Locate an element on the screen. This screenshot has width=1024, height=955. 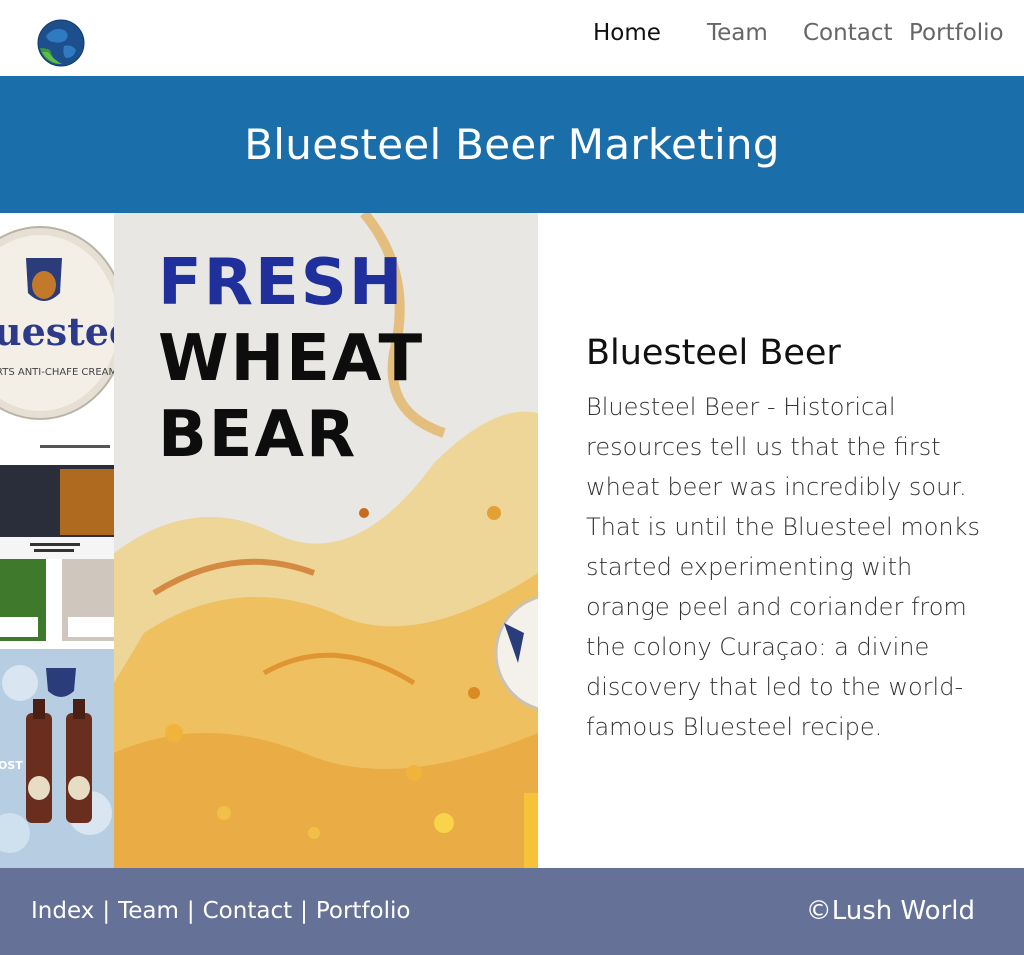
nav-portfolio-link: Portfolio is located at coordinates (956, 33).